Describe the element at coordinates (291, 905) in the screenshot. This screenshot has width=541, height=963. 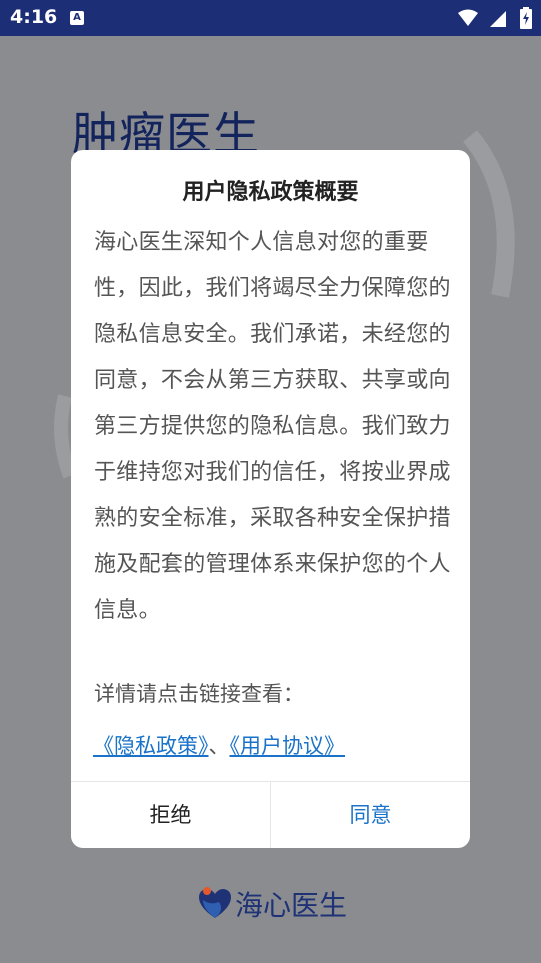
I see `footer-brand-text: 海心医生` at that location.